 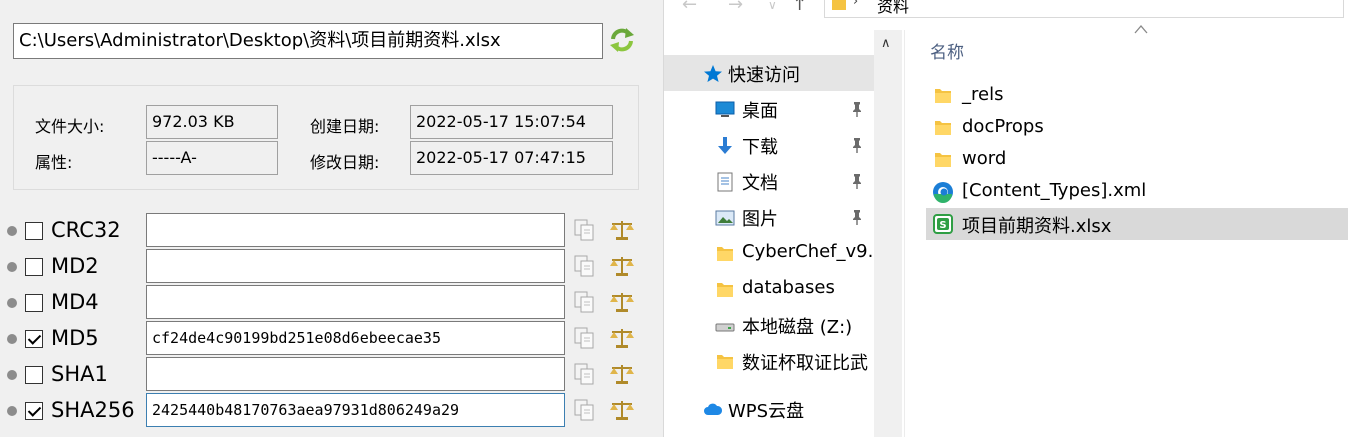 What do you see at coordinates (769, 73) in the screenshot?
I see `nav-item-0: 快速访问` at bounding box center [769, 73].